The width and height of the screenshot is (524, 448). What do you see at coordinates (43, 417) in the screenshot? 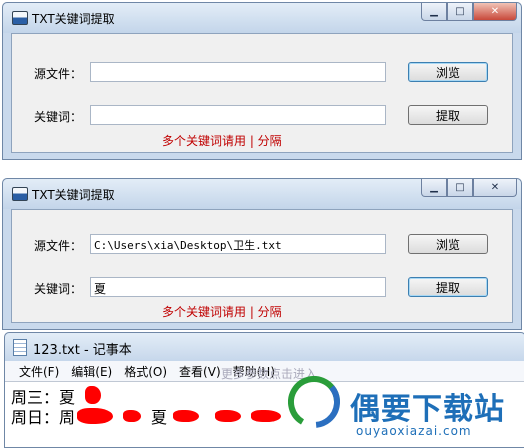
I see `text-line: 周日：周` at bounding box center [43, 417].